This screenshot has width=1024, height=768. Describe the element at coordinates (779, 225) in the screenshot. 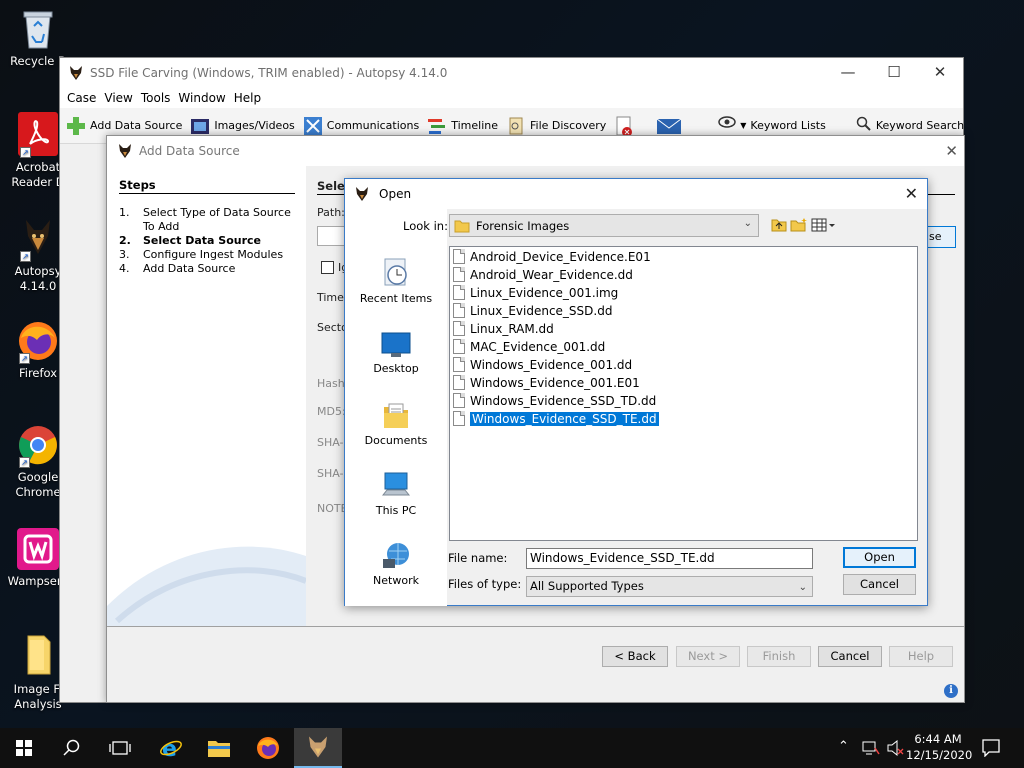

I see `up-folder-icon` at that location.